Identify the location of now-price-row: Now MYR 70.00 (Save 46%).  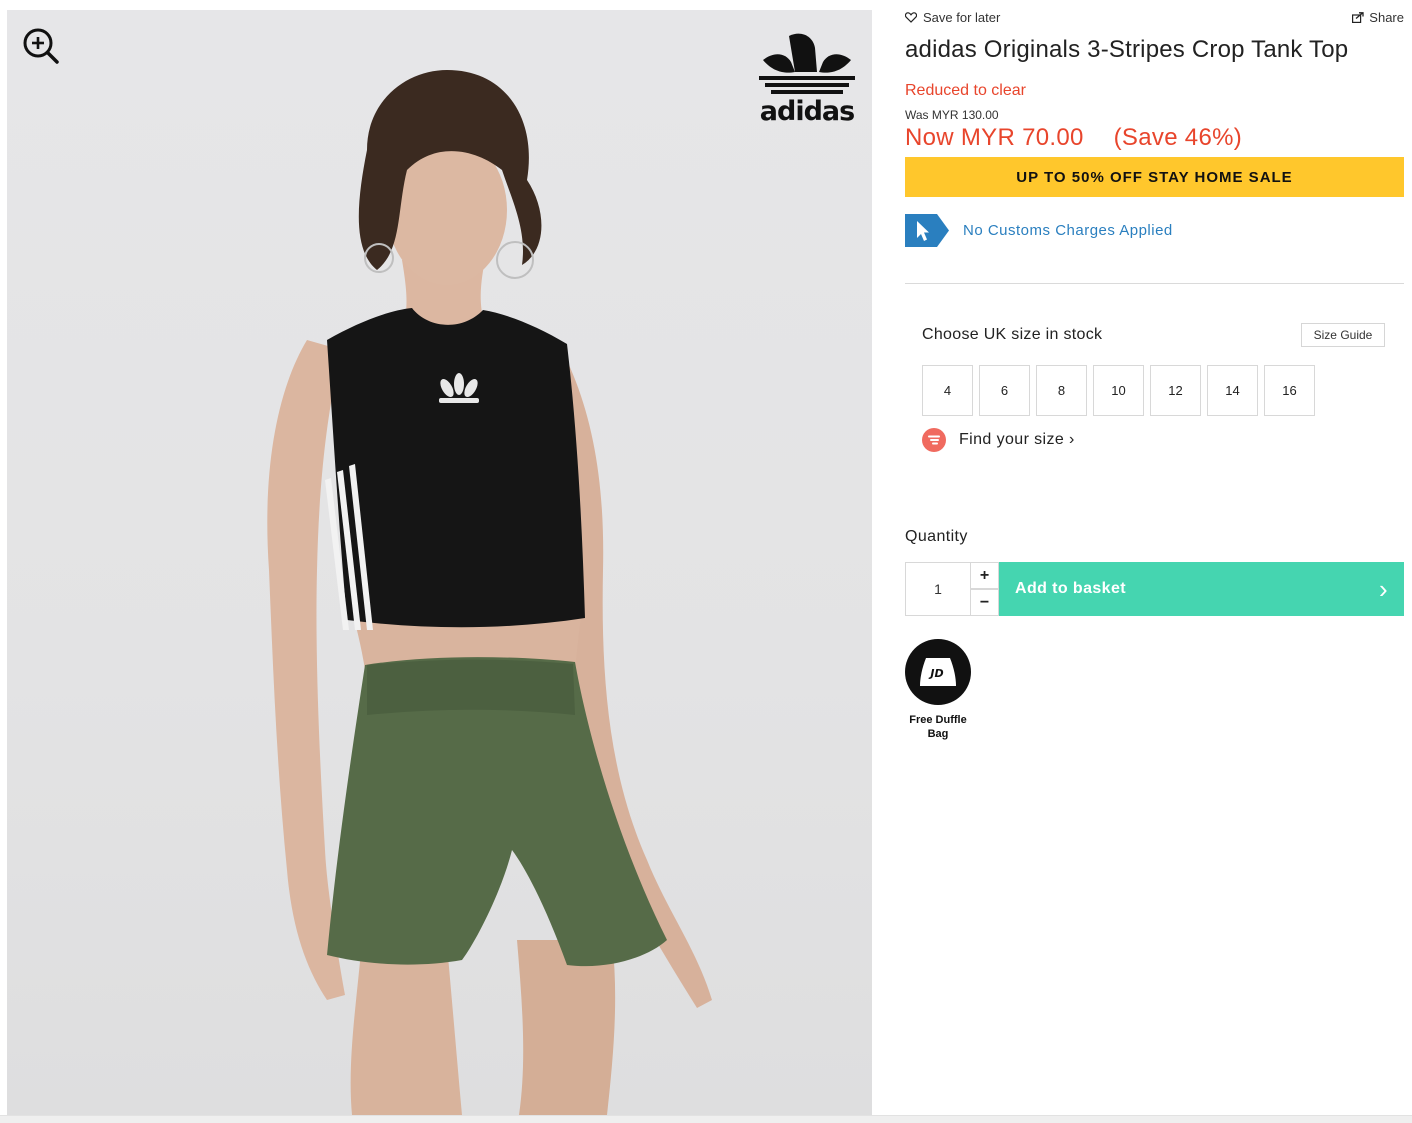
(1073, 138).